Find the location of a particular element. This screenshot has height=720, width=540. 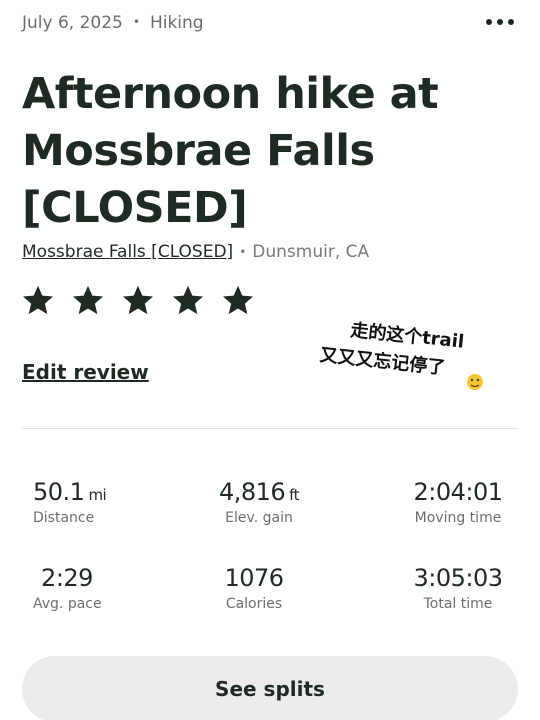

total-time-label: Total time is located at coordinates (458, 604).